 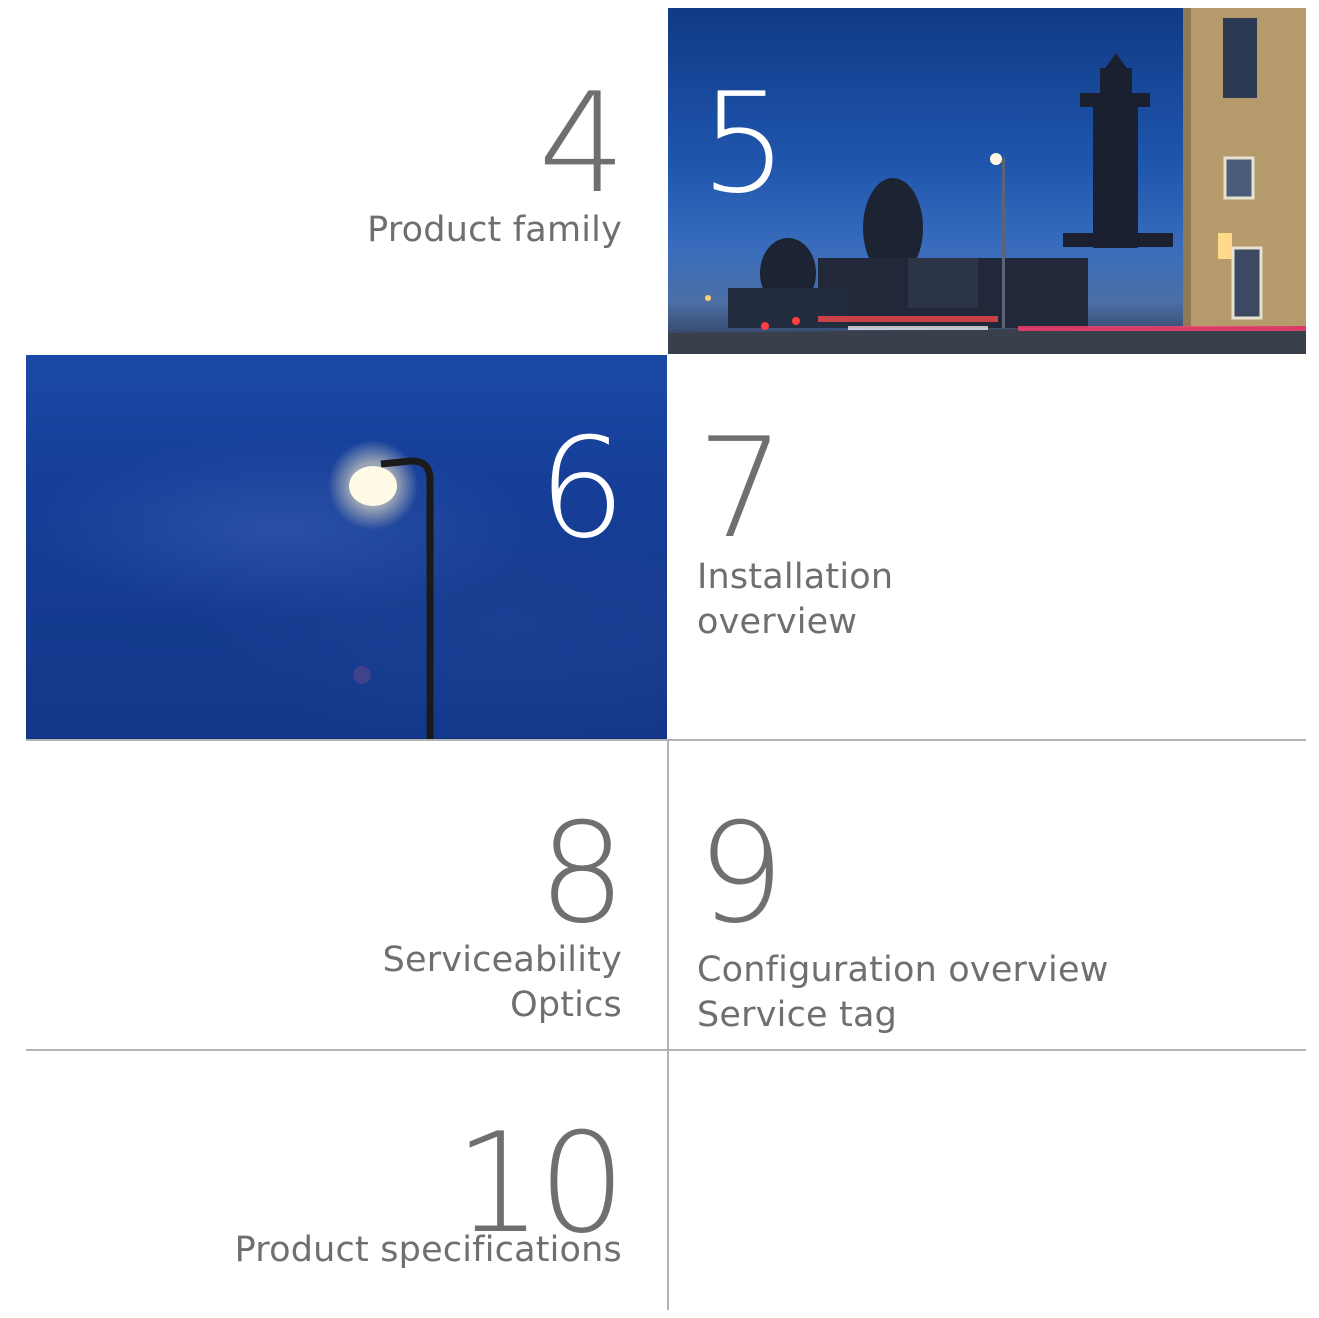 I want to click on section-label-product-specifications: Product specifications, so click(x=386, y=1250).